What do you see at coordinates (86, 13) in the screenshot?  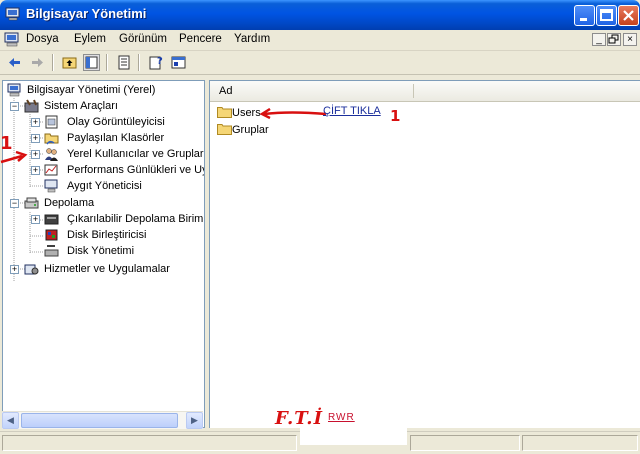 I see `window-title: Bilgisayar Yönetimi` at bounding box center [86, 13].